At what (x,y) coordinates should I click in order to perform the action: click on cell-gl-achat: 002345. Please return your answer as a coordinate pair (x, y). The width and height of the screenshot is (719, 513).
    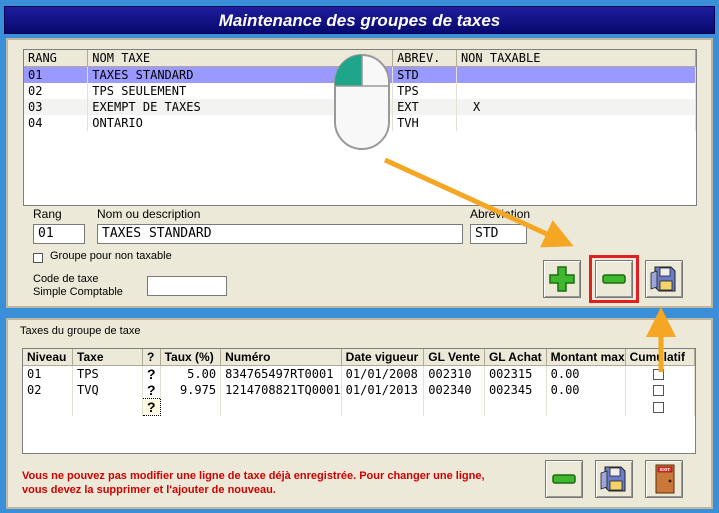
    Looking at the image, I should click on (515, 390).